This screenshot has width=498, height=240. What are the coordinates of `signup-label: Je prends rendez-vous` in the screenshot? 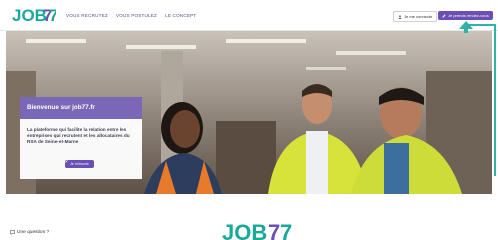 It's located at (468, 15).